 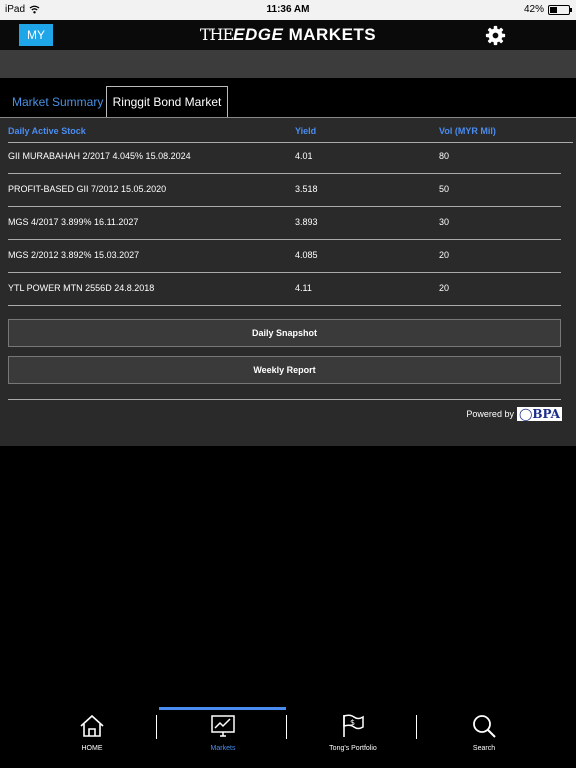 I want to click on markets-chart-icon, so click(x=223, y=726).